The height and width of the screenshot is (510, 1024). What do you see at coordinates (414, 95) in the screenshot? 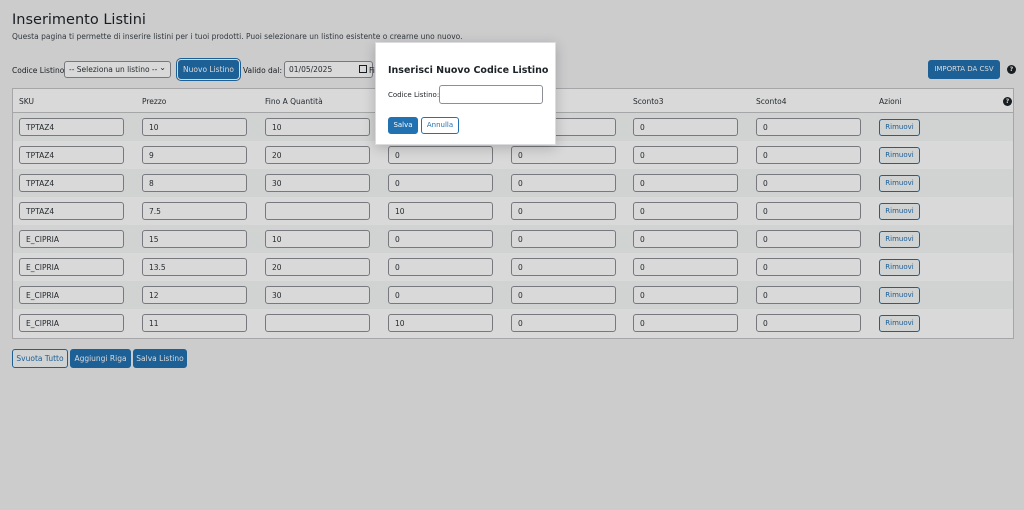
I see `modal-codice-label: Codice Listino:` at bounding box center [414, 95].